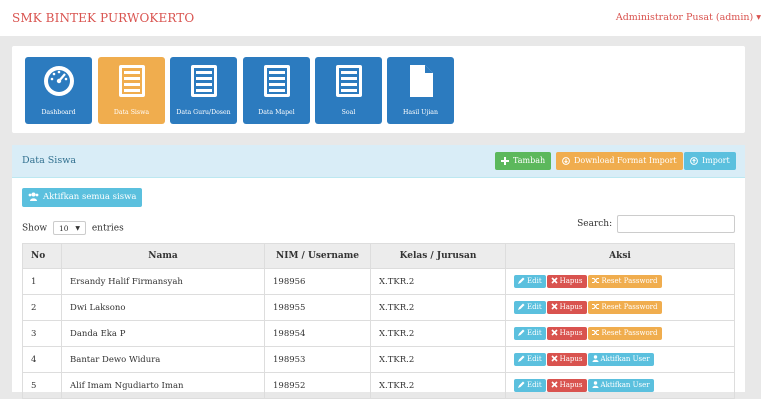 The width and height of the screenshot is (761, 399). I want to click on cell-nim: 198956, so click(317, 281).